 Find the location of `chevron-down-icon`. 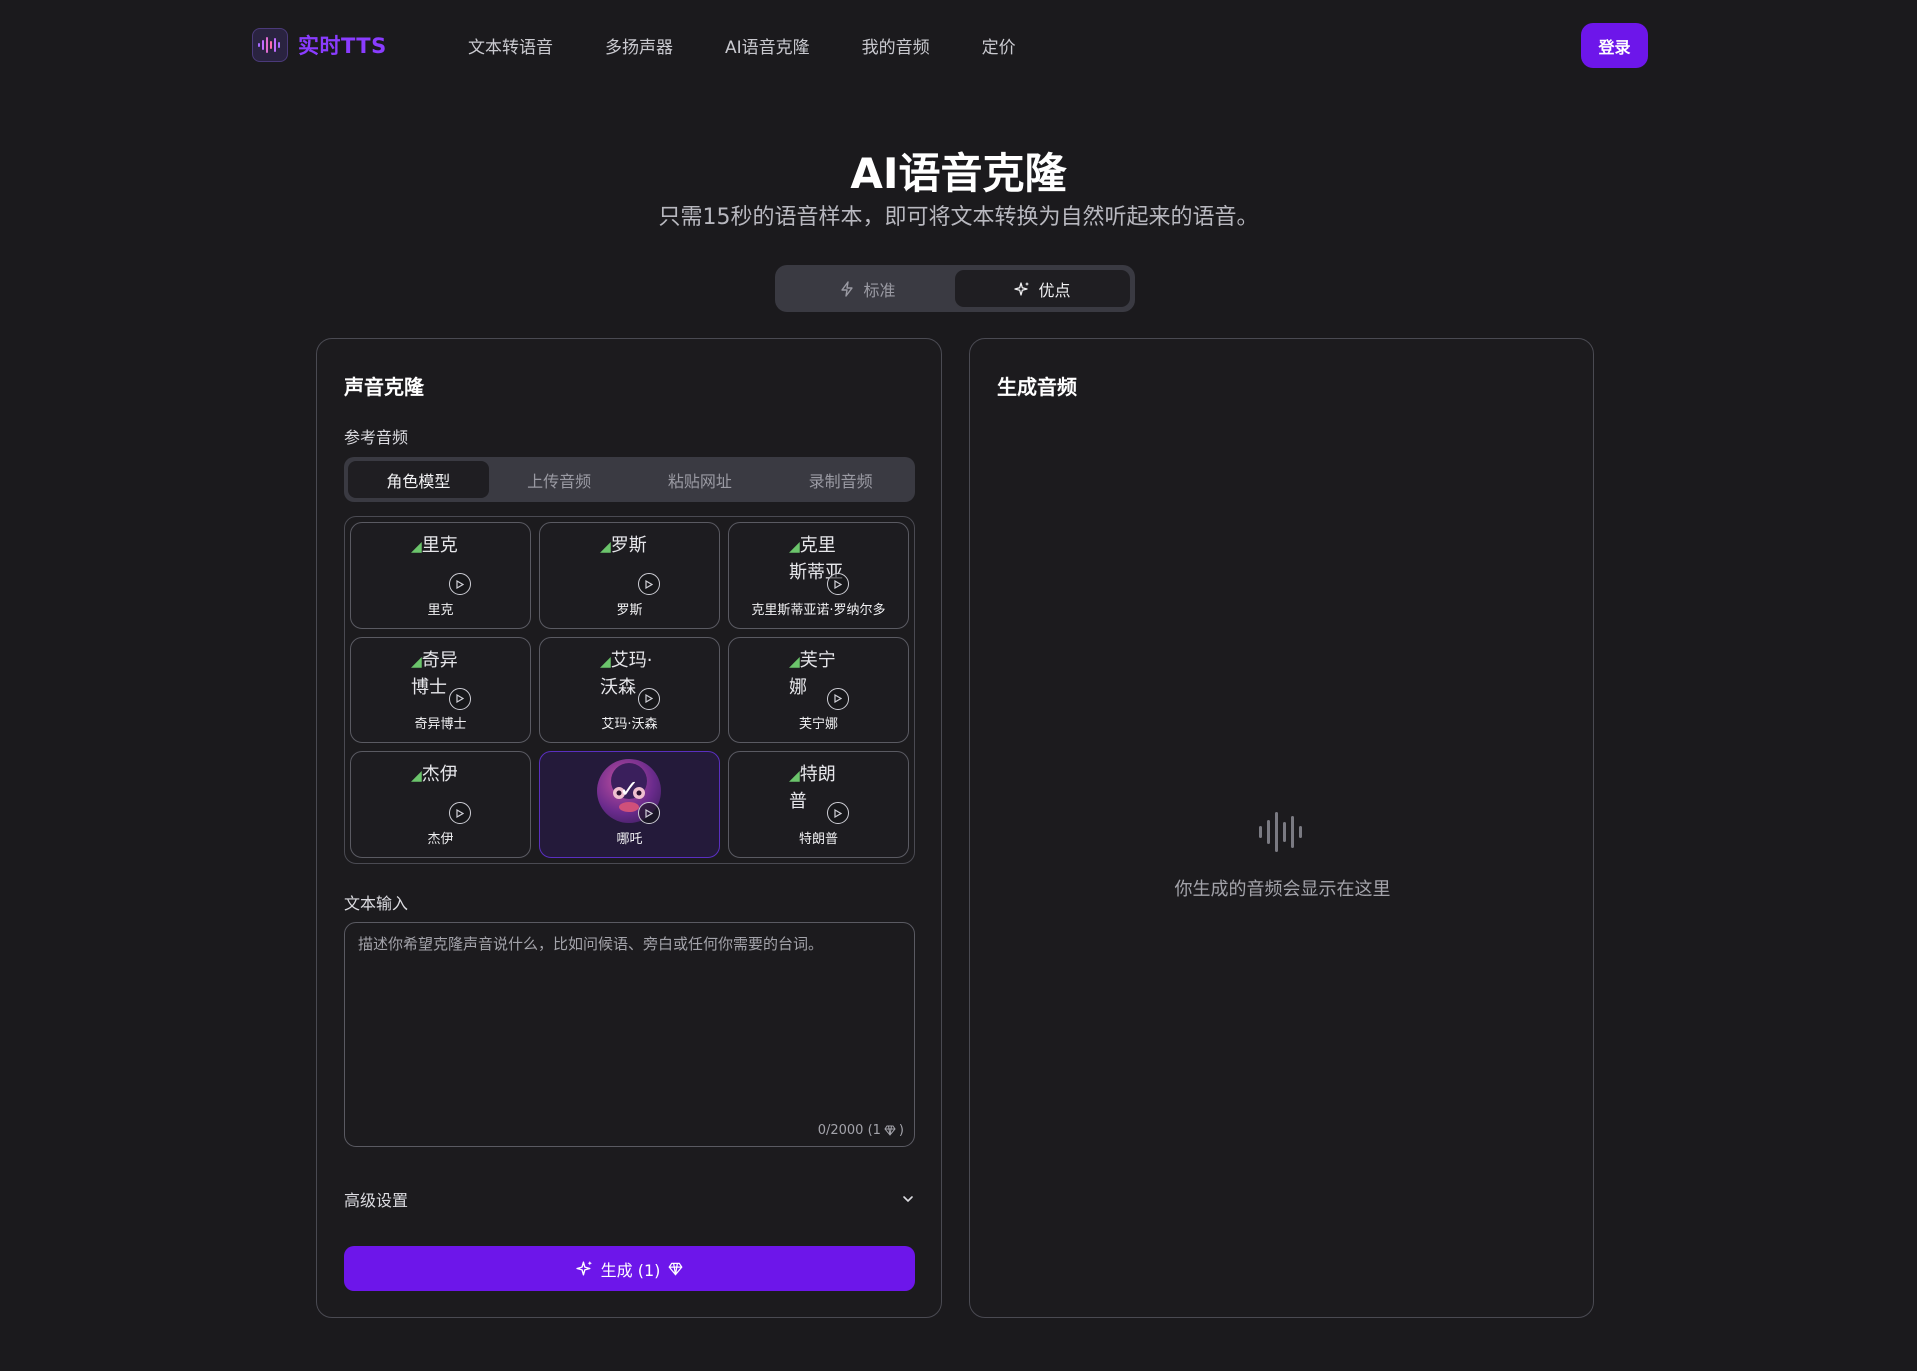

chevron-down-icon is located at coordinates (908, 1199).